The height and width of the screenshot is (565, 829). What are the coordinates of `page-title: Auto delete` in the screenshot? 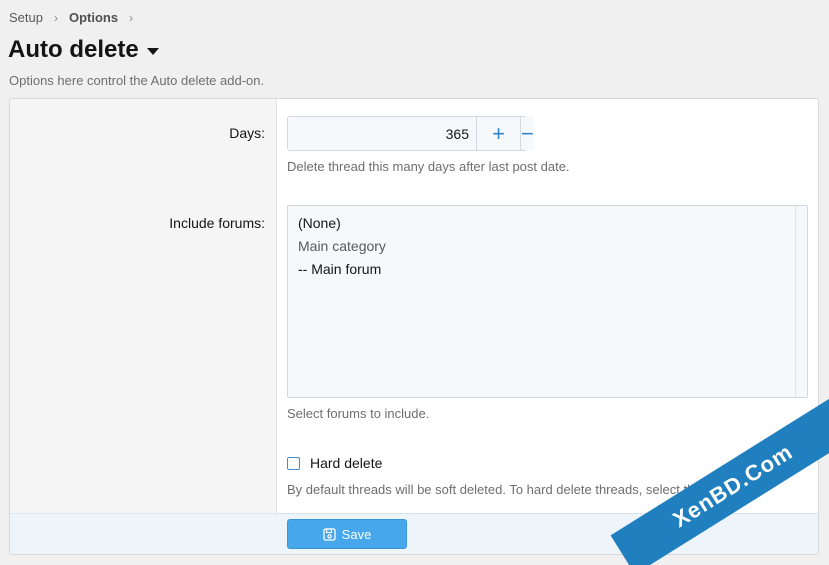 It's located at (83, 50).